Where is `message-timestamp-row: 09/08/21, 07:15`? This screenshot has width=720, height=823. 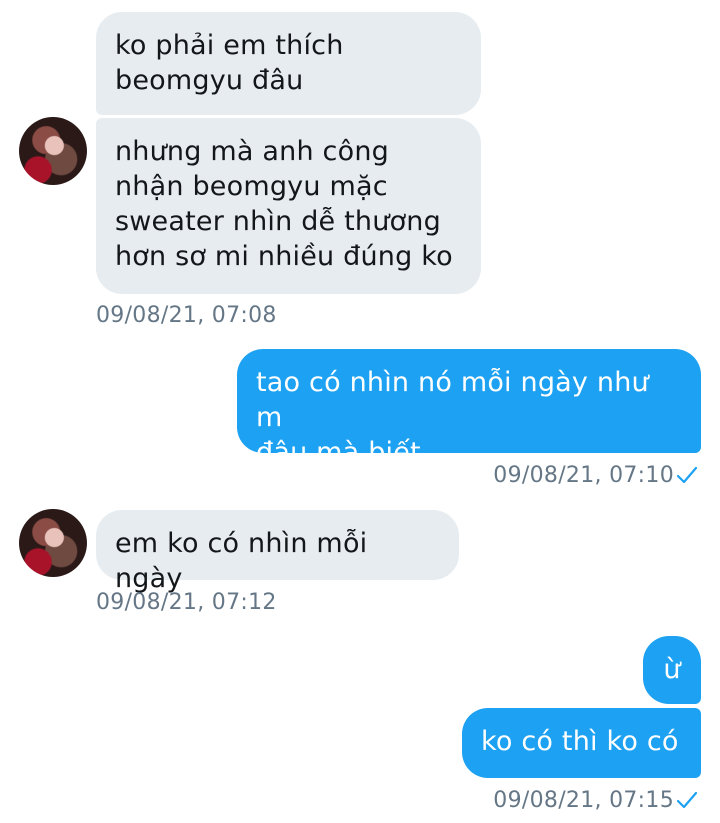 message-timestamp-row: 09/08/21, 07:15 is located at coordinates (595, 801).